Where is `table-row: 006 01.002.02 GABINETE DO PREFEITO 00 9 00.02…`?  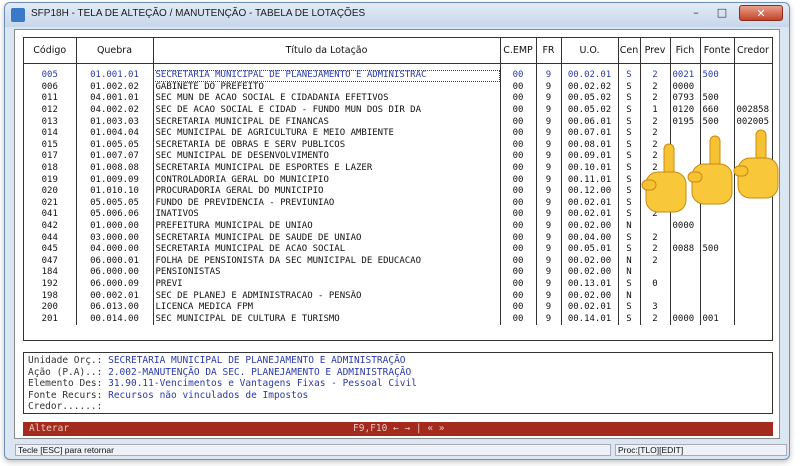
table-row: 006 01.002.02 GABINETE DO PREFEITO 00 9 00.02… is located at coordinates (398, 87).